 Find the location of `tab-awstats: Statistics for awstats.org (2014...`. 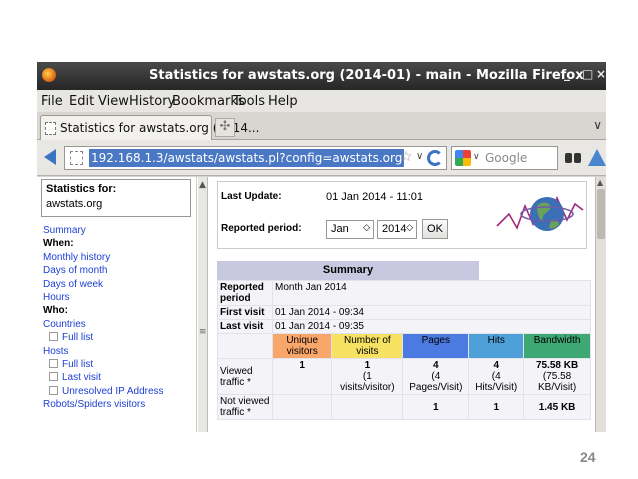

tab-awstats: Statistics for awstats.org (2014... is located at coordinates (149, 127).